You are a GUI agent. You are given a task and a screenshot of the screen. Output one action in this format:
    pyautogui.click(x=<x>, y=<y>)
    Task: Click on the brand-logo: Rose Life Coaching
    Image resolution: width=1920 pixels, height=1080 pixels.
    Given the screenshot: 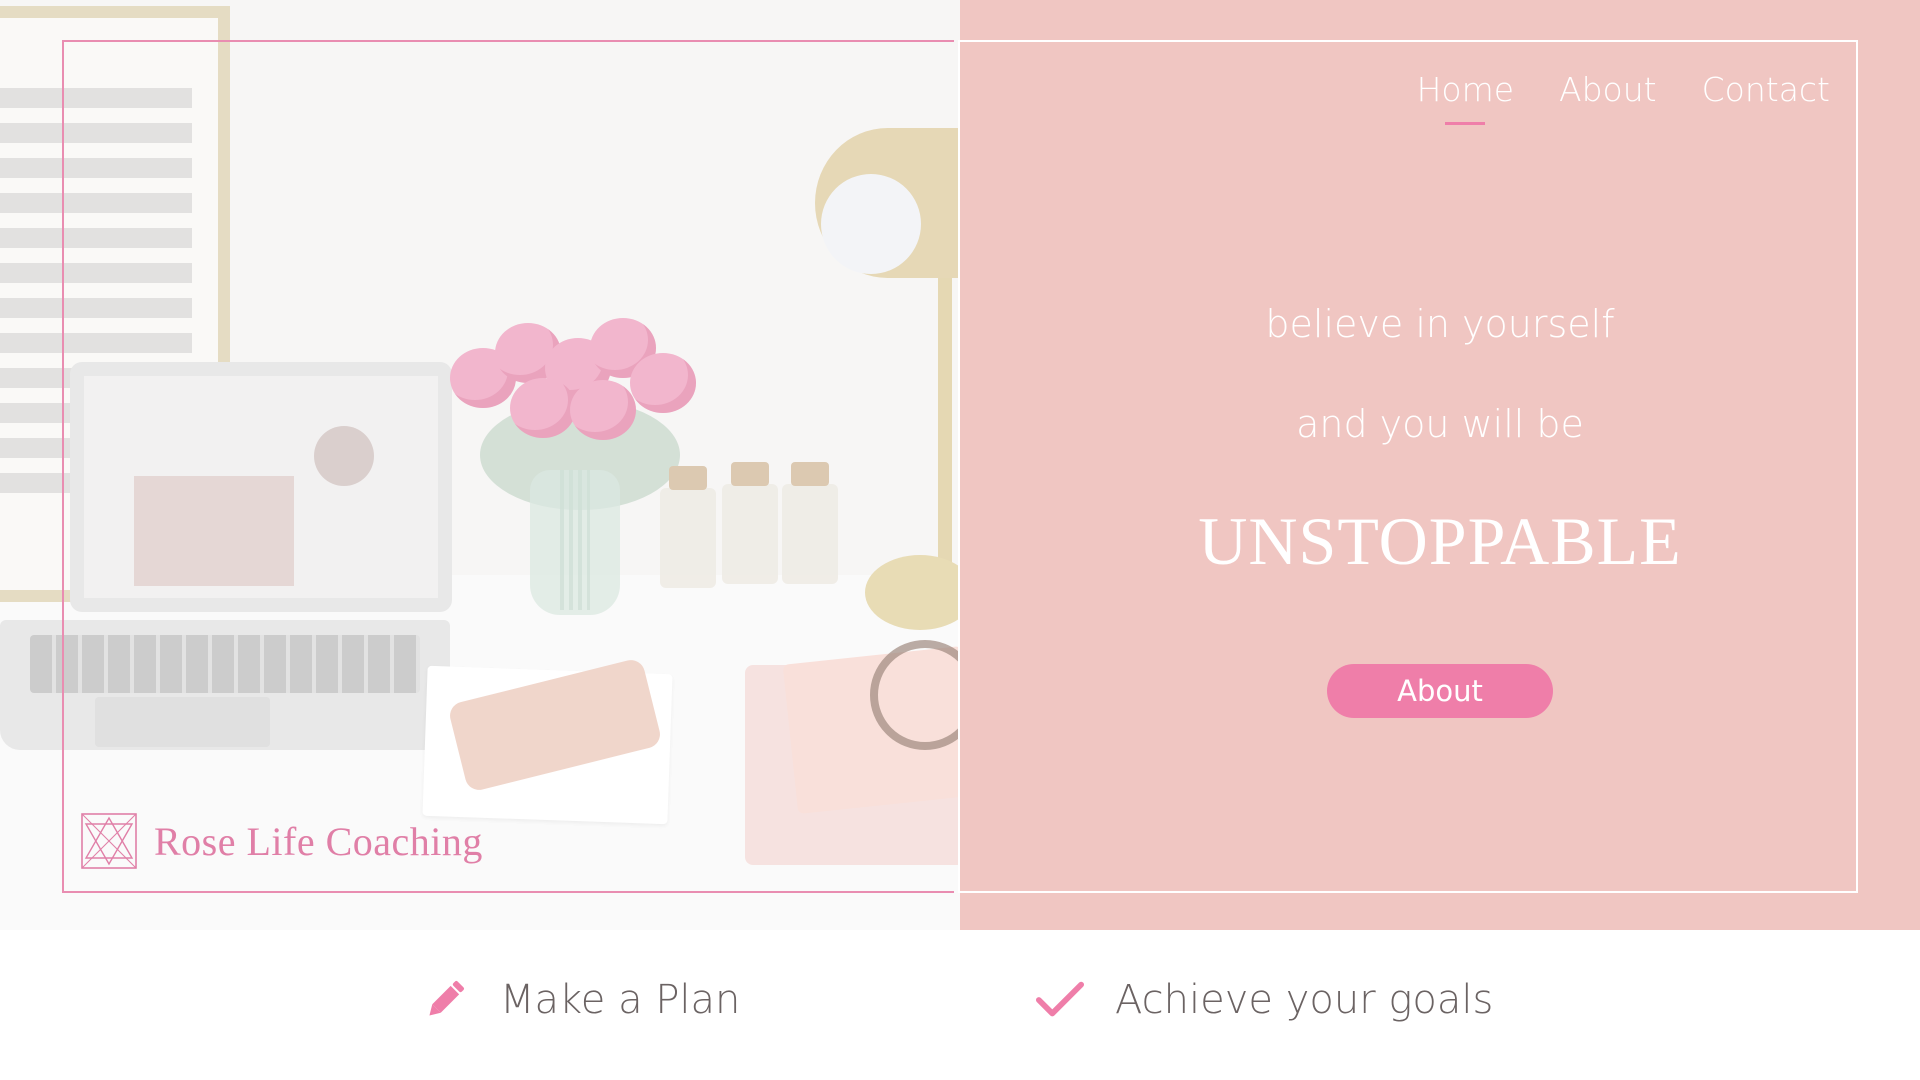 What is the action you would take?
    pyautogui.click(x=281, y=841)
    